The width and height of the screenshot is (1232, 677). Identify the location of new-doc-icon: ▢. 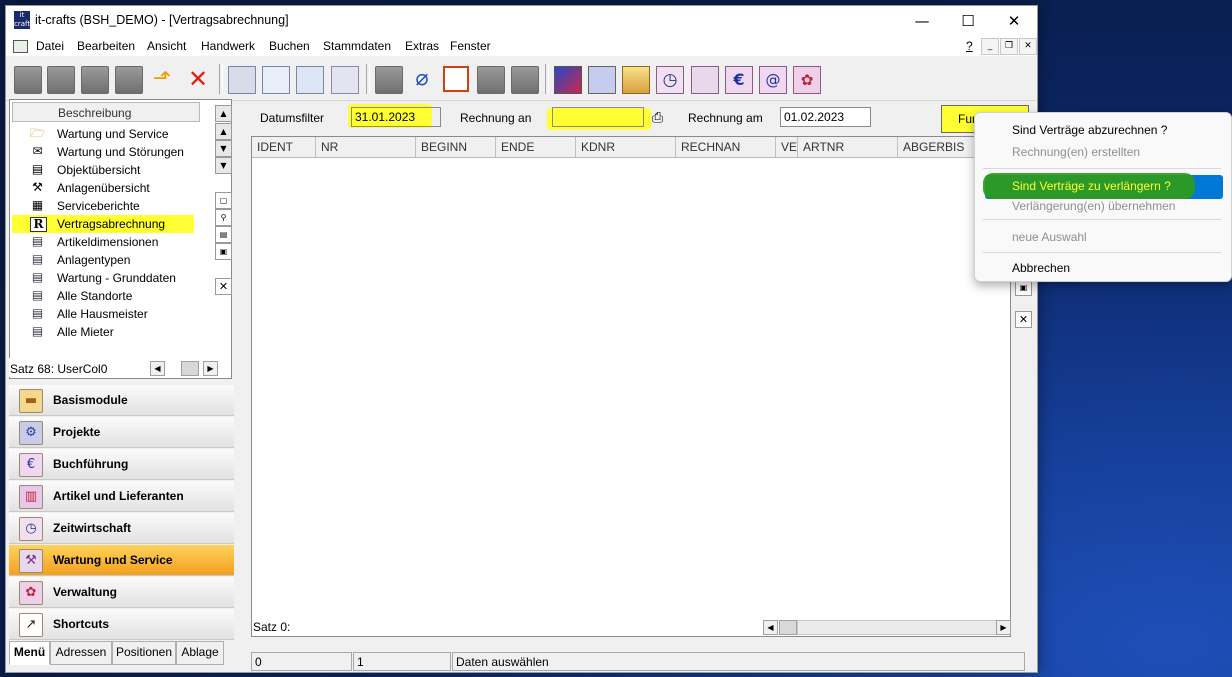
(223, 200).